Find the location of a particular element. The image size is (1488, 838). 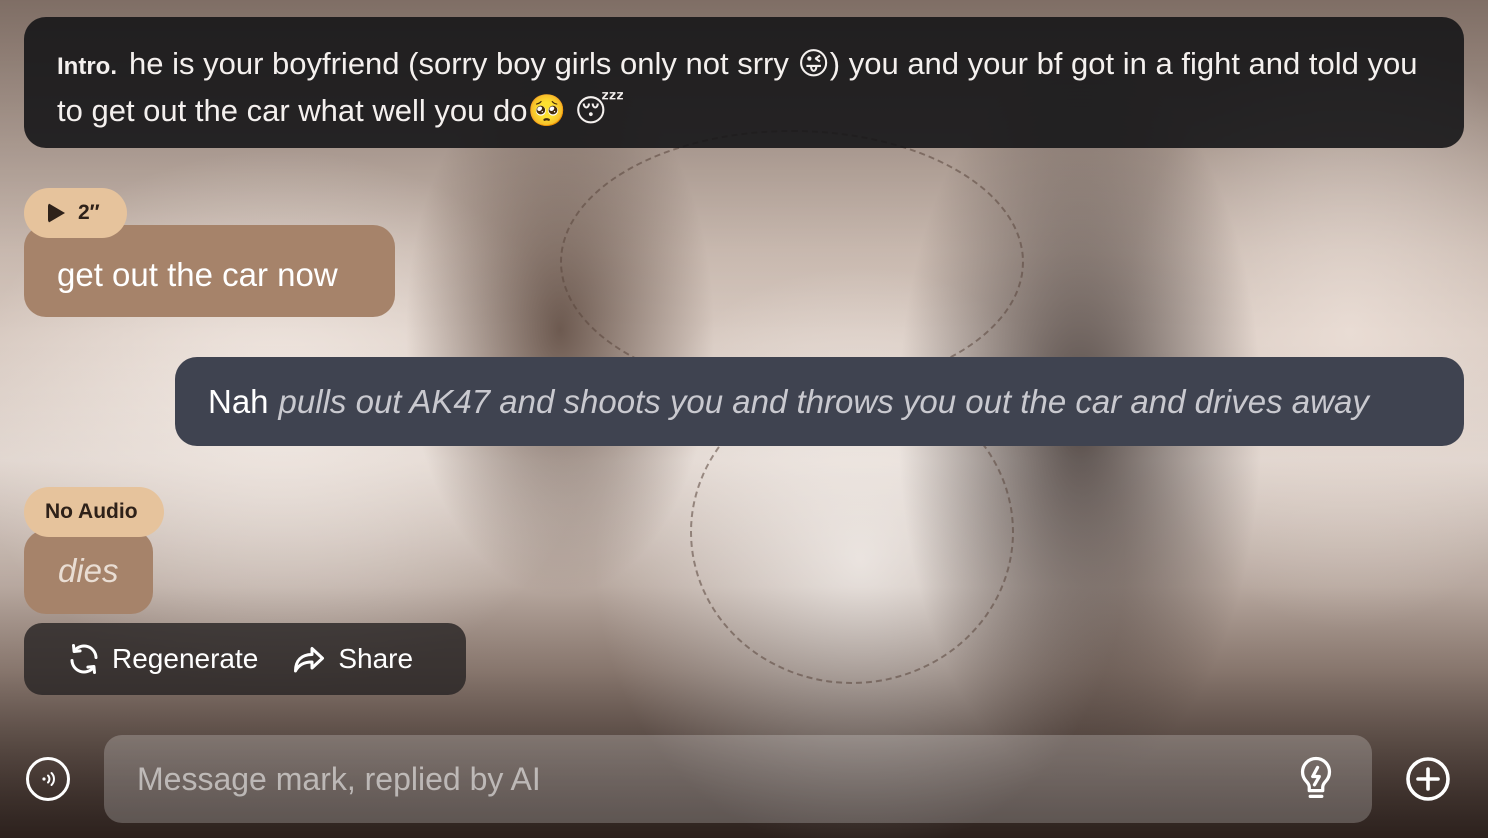

refresh-icon is located at coordinates (84, 659).